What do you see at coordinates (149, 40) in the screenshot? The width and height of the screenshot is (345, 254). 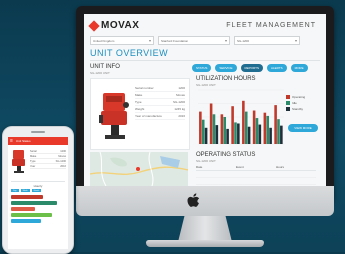 I see `chevron-down-icon: ▾` at bounding box center [149, 40].